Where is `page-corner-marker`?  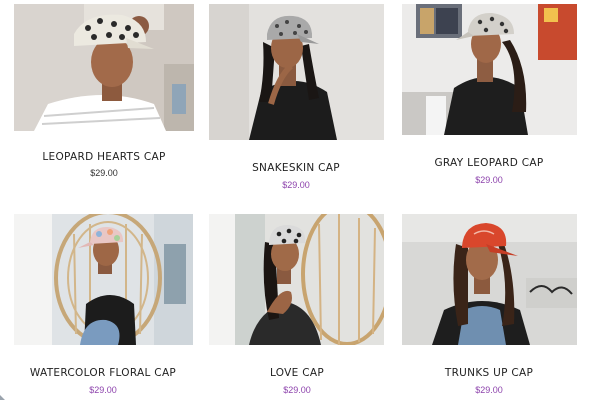 page-corner-marker is located at coordinates (4, 395).